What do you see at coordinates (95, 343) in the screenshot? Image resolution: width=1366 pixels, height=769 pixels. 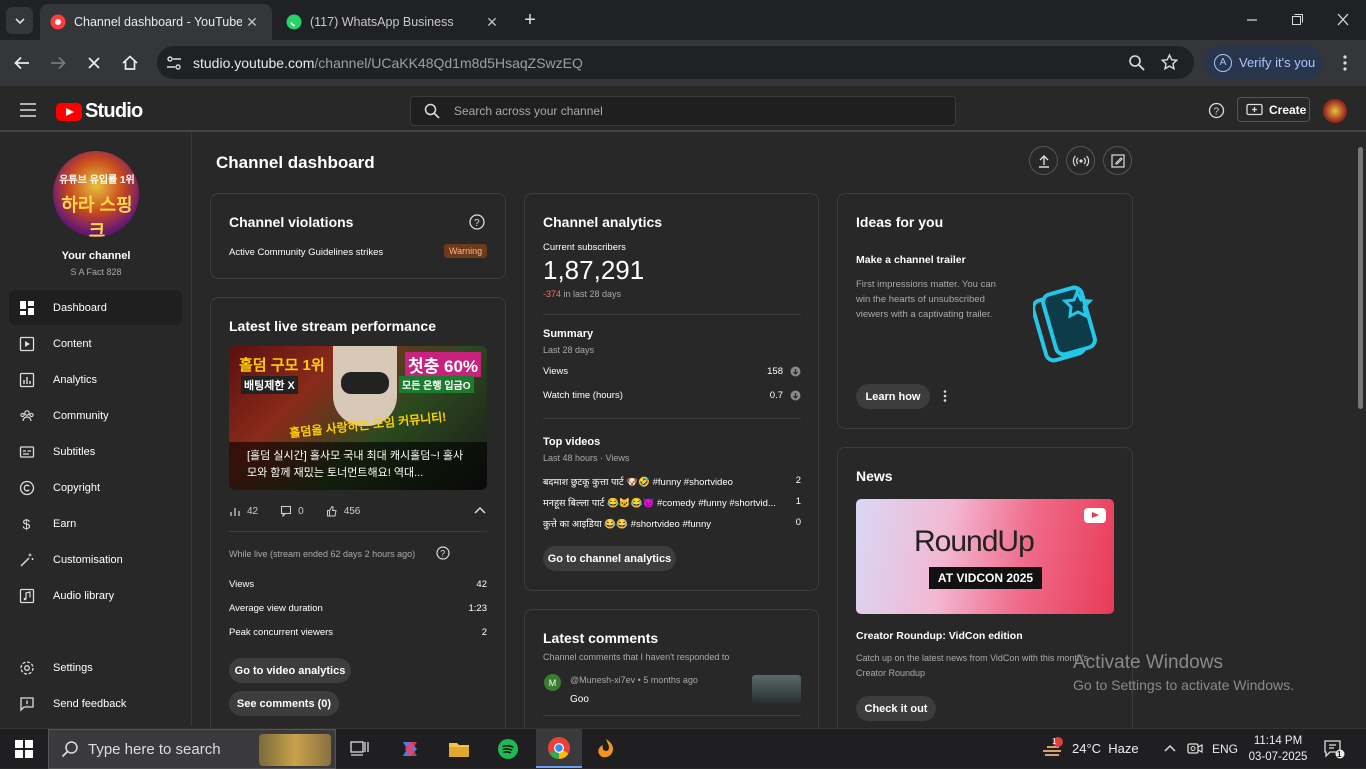 I see `sidebar-item-content: Content` at bounding box center [95, 343].